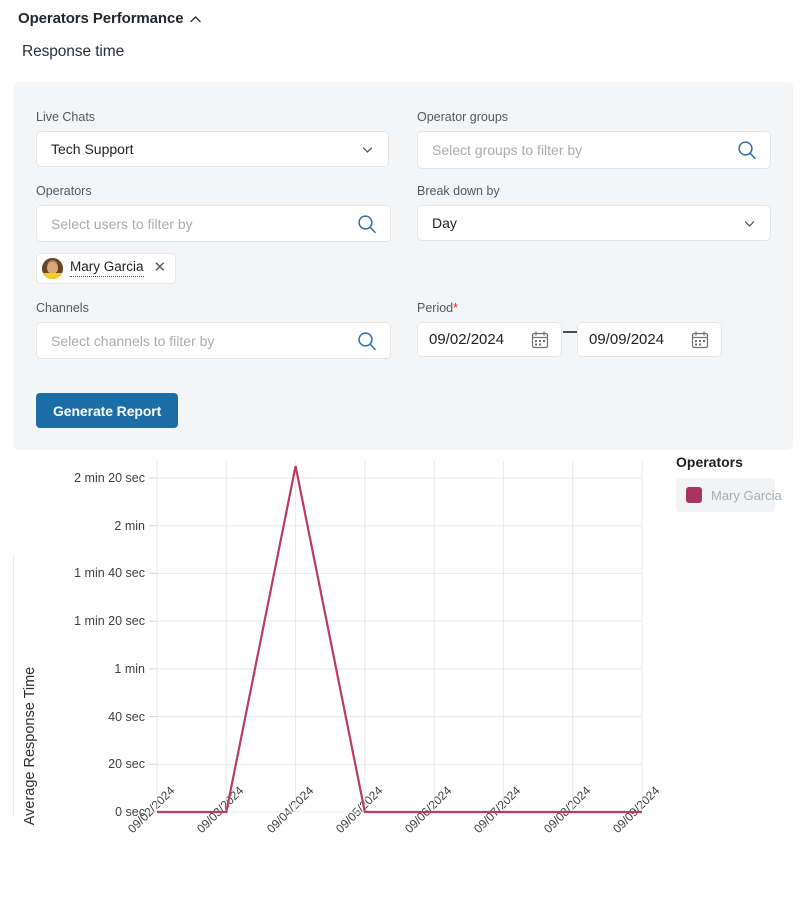 The width and height of the screenshot is (805, 898). I want to click on live-chats-select: Tech Support, so click(212, 149).